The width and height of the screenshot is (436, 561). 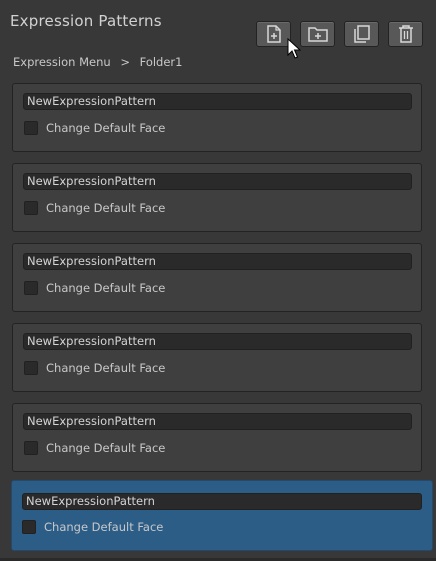 I want to click on panel-title: Expression Patterns, so click(x=86, y=21).